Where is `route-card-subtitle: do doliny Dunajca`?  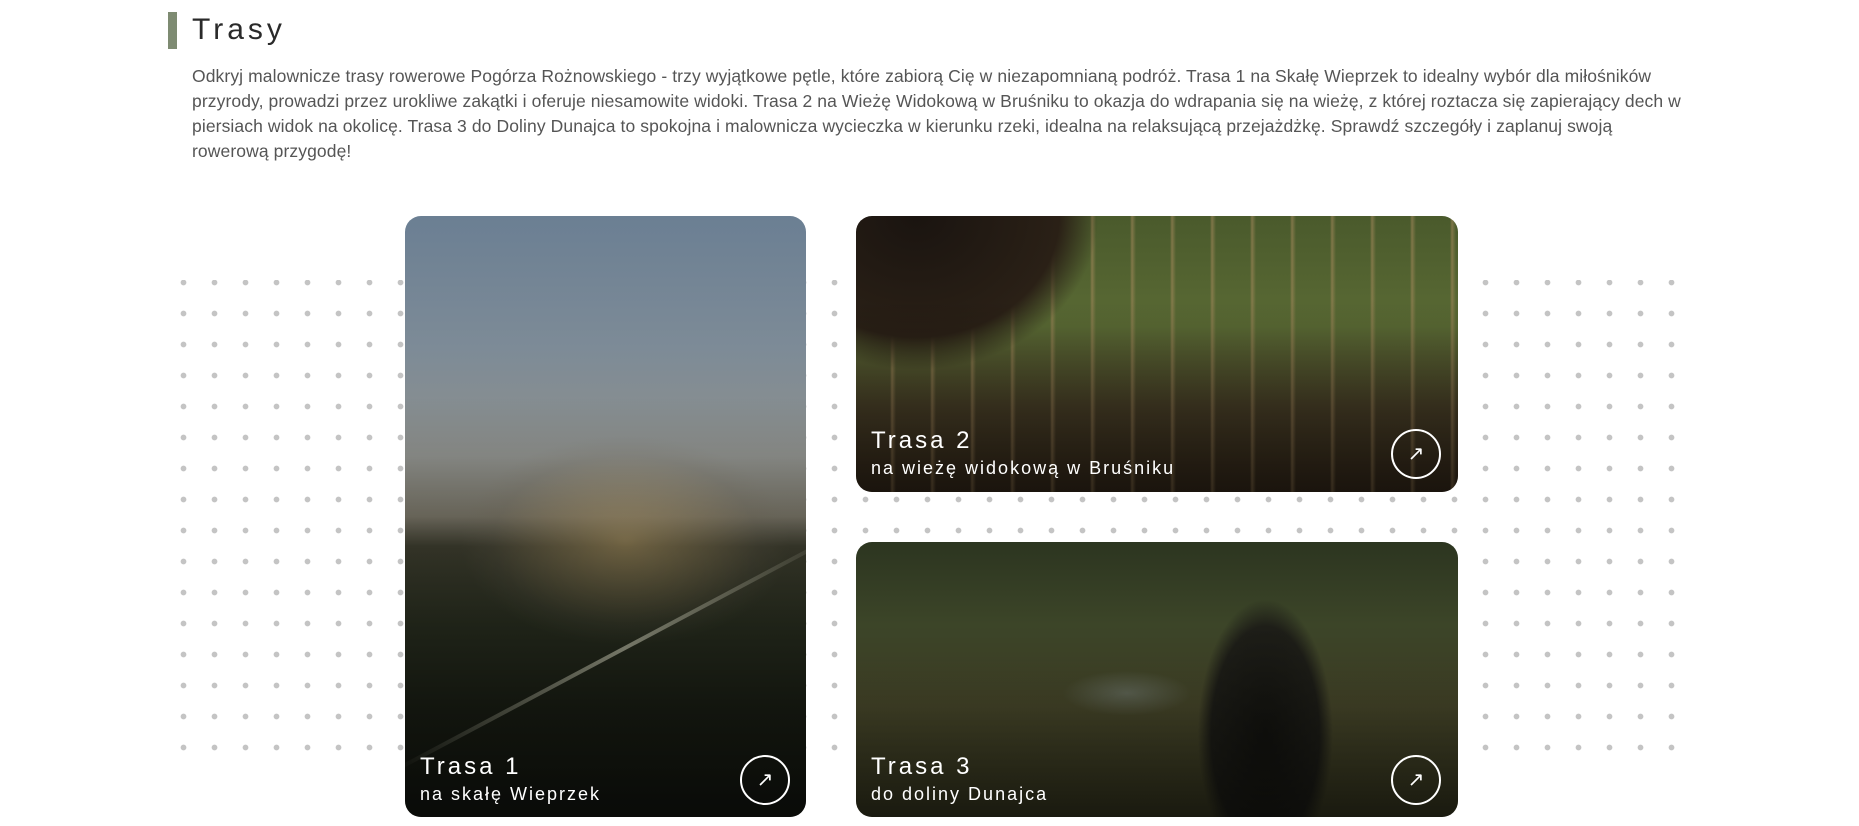
route-card-subtitle: do doliny Dunajca is located at coordinates (960, 794).